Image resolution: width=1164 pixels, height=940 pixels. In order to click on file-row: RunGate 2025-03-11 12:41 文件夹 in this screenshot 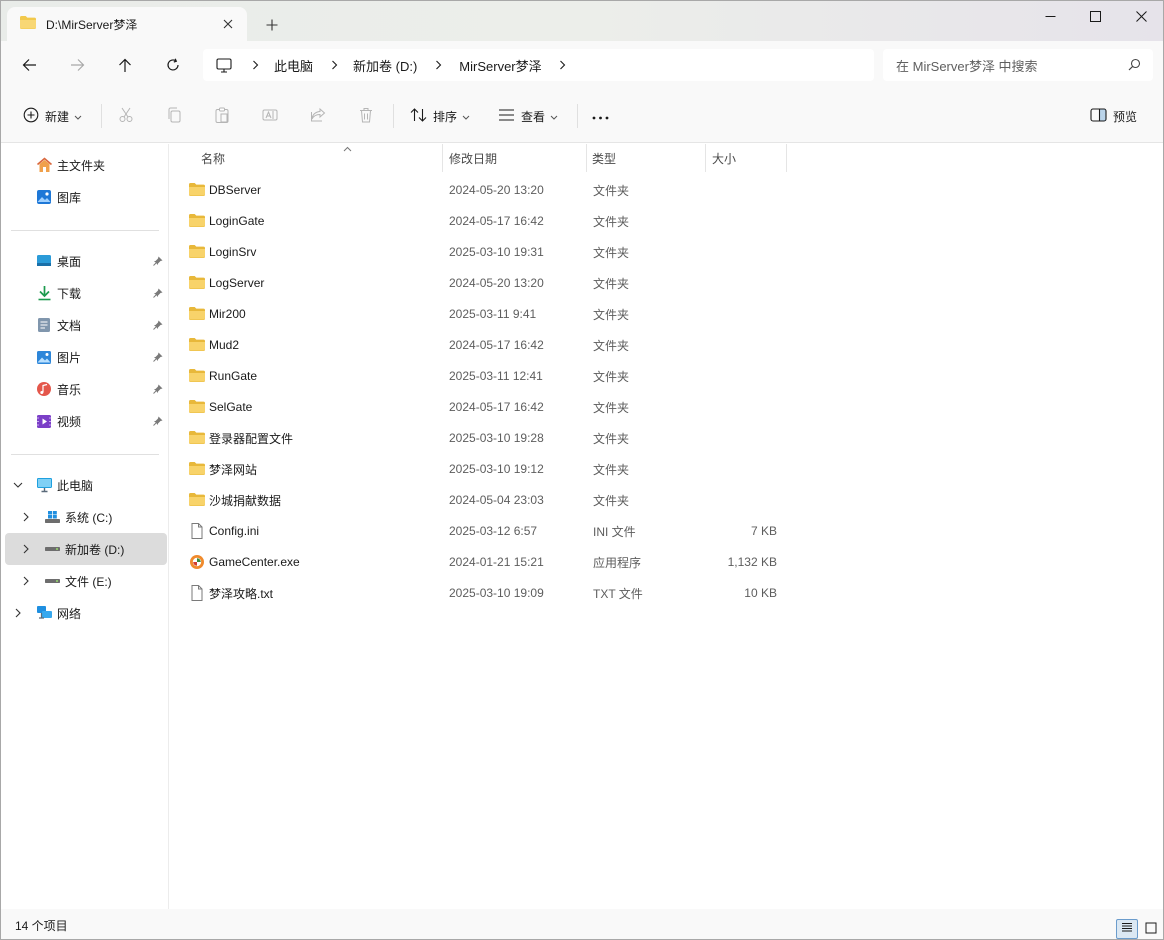, I will do `click(485, 376)`.